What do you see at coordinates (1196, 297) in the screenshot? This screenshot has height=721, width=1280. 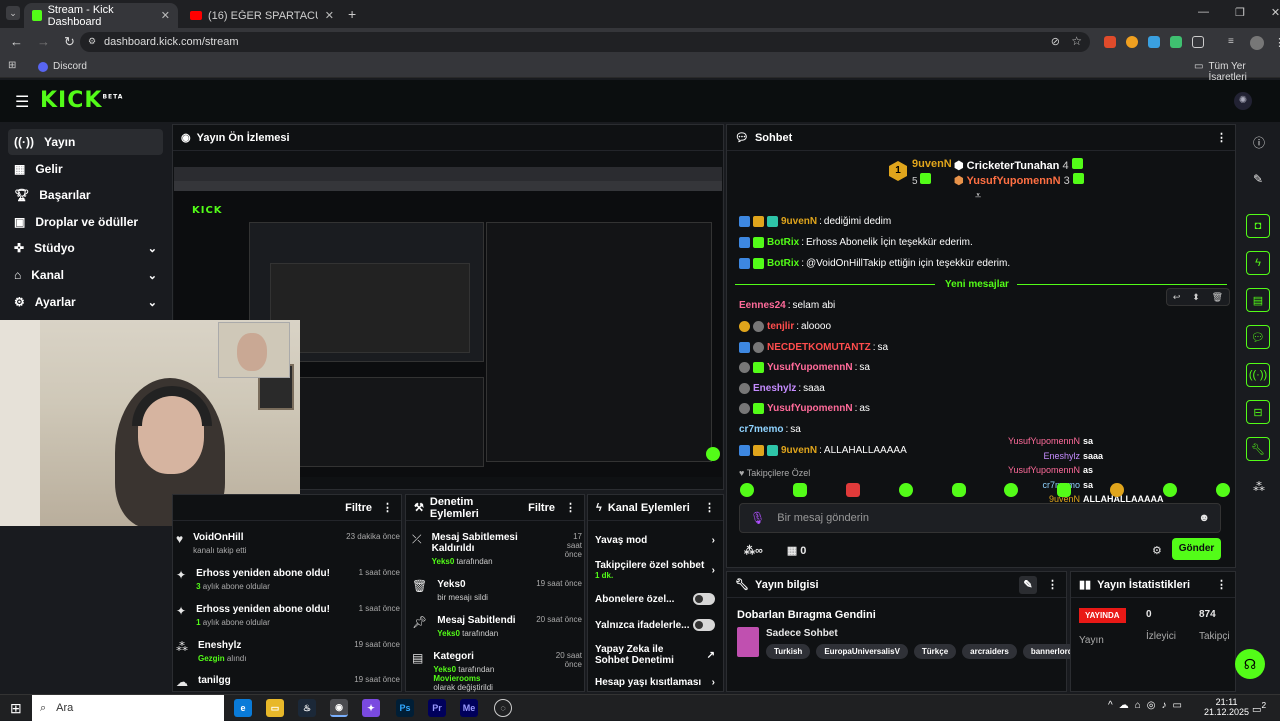 I see `pin-icon: ⬍` at bounding box center [1196, 297].